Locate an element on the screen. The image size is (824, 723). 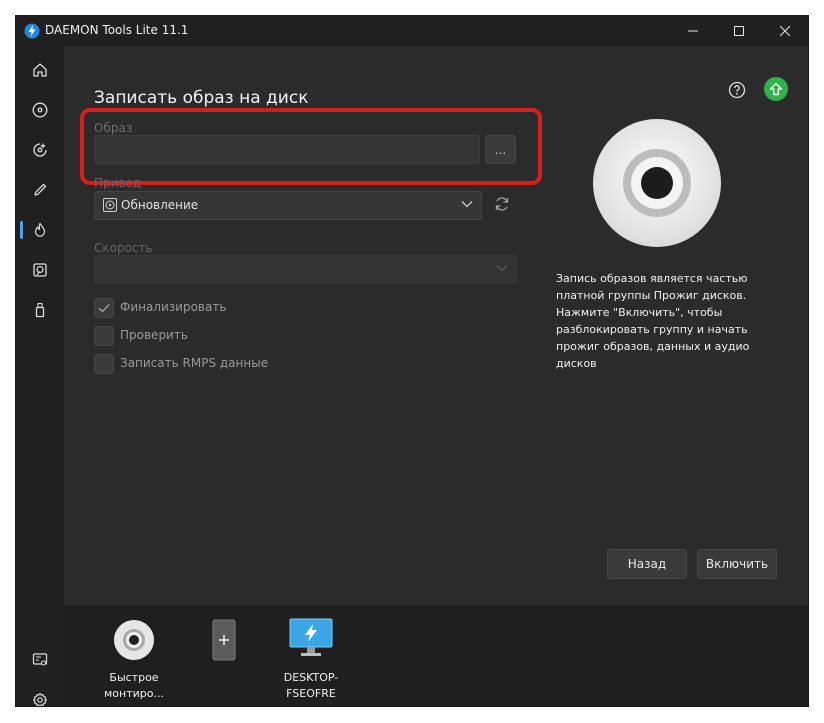
sidebar-item-license is located at coordinates (40, 660).